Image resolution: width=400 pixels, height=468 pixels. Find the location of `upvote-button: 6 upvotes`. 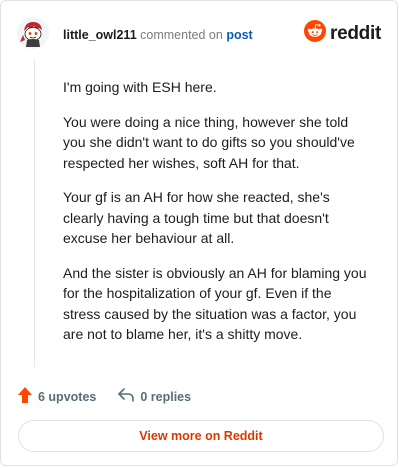

upvote-button: 6 upvotes is located at coordinates (57, 396).